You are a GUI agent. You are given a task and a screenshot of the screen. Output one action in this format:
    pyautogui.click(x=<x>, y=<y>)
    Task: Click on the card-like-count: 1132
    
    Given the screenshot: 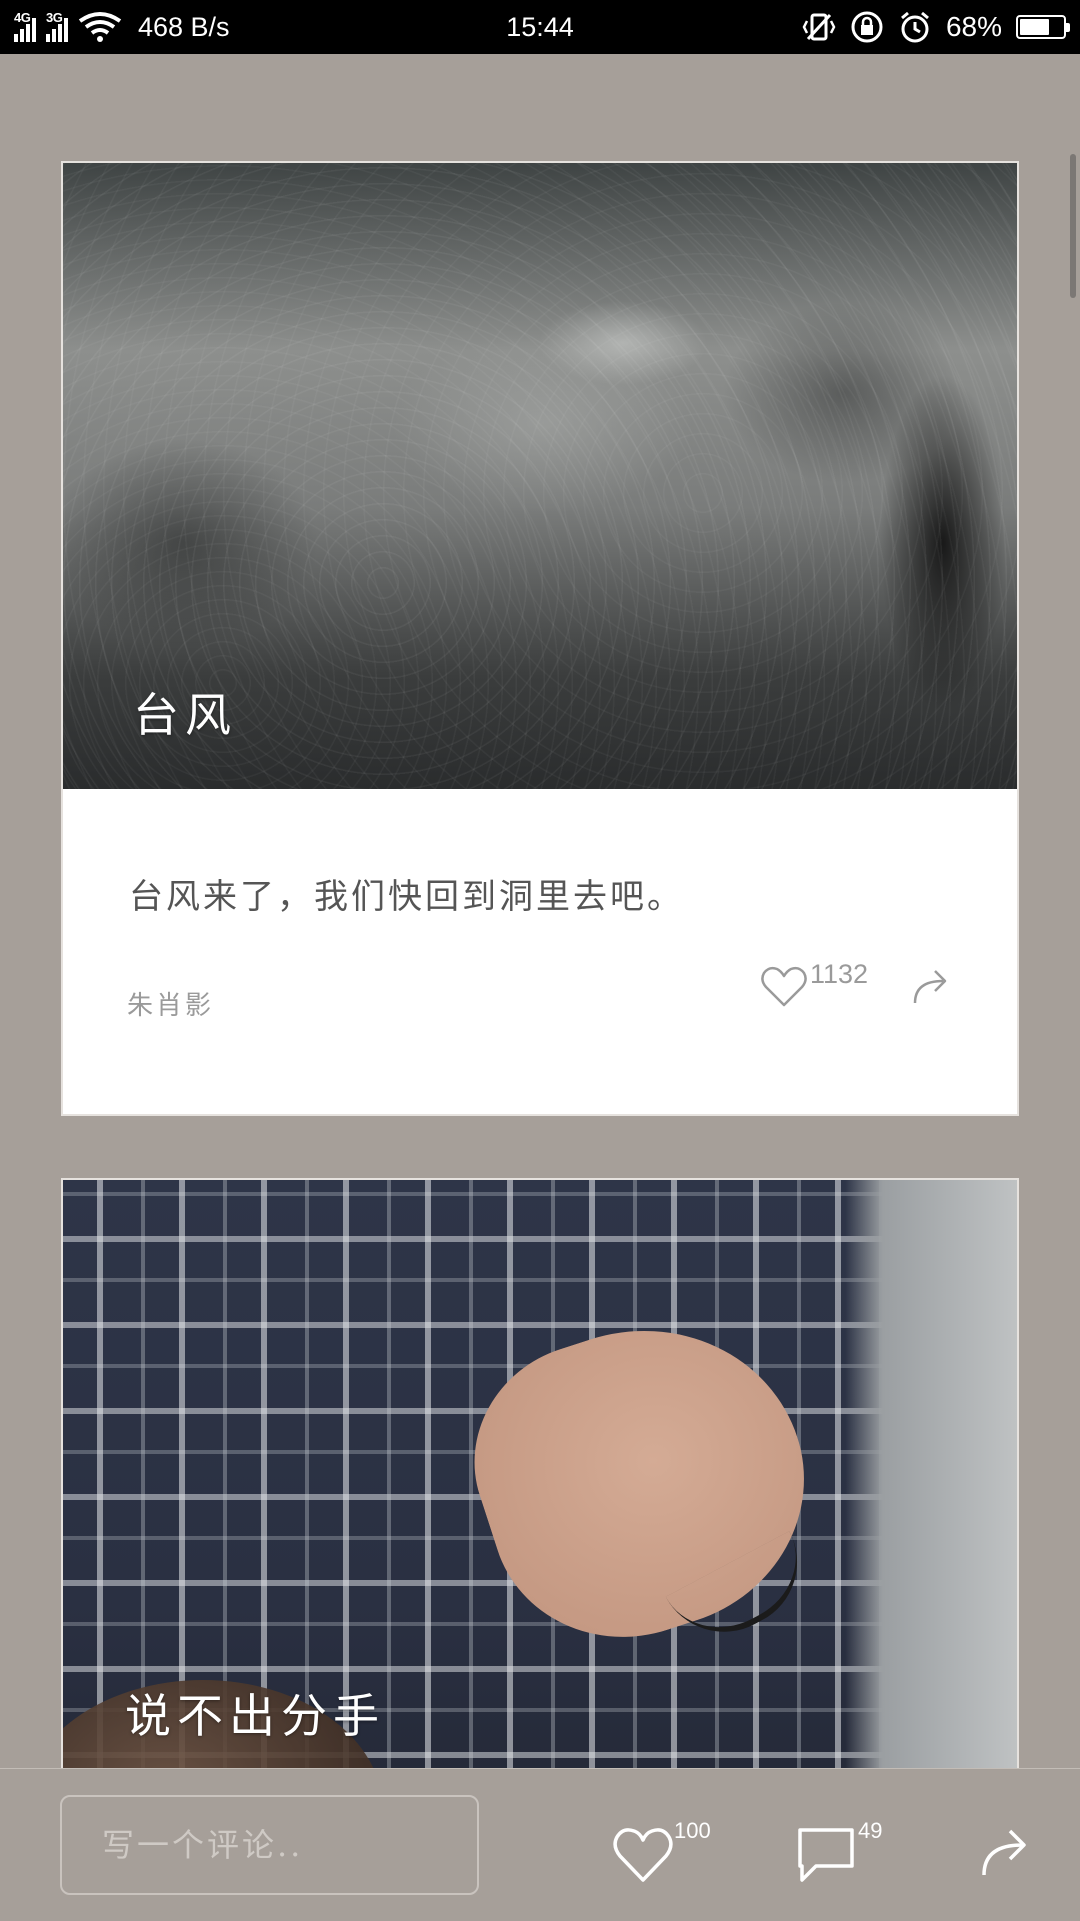 What is the action you would take?
    pyautogui.click(x=839, y=974)
    